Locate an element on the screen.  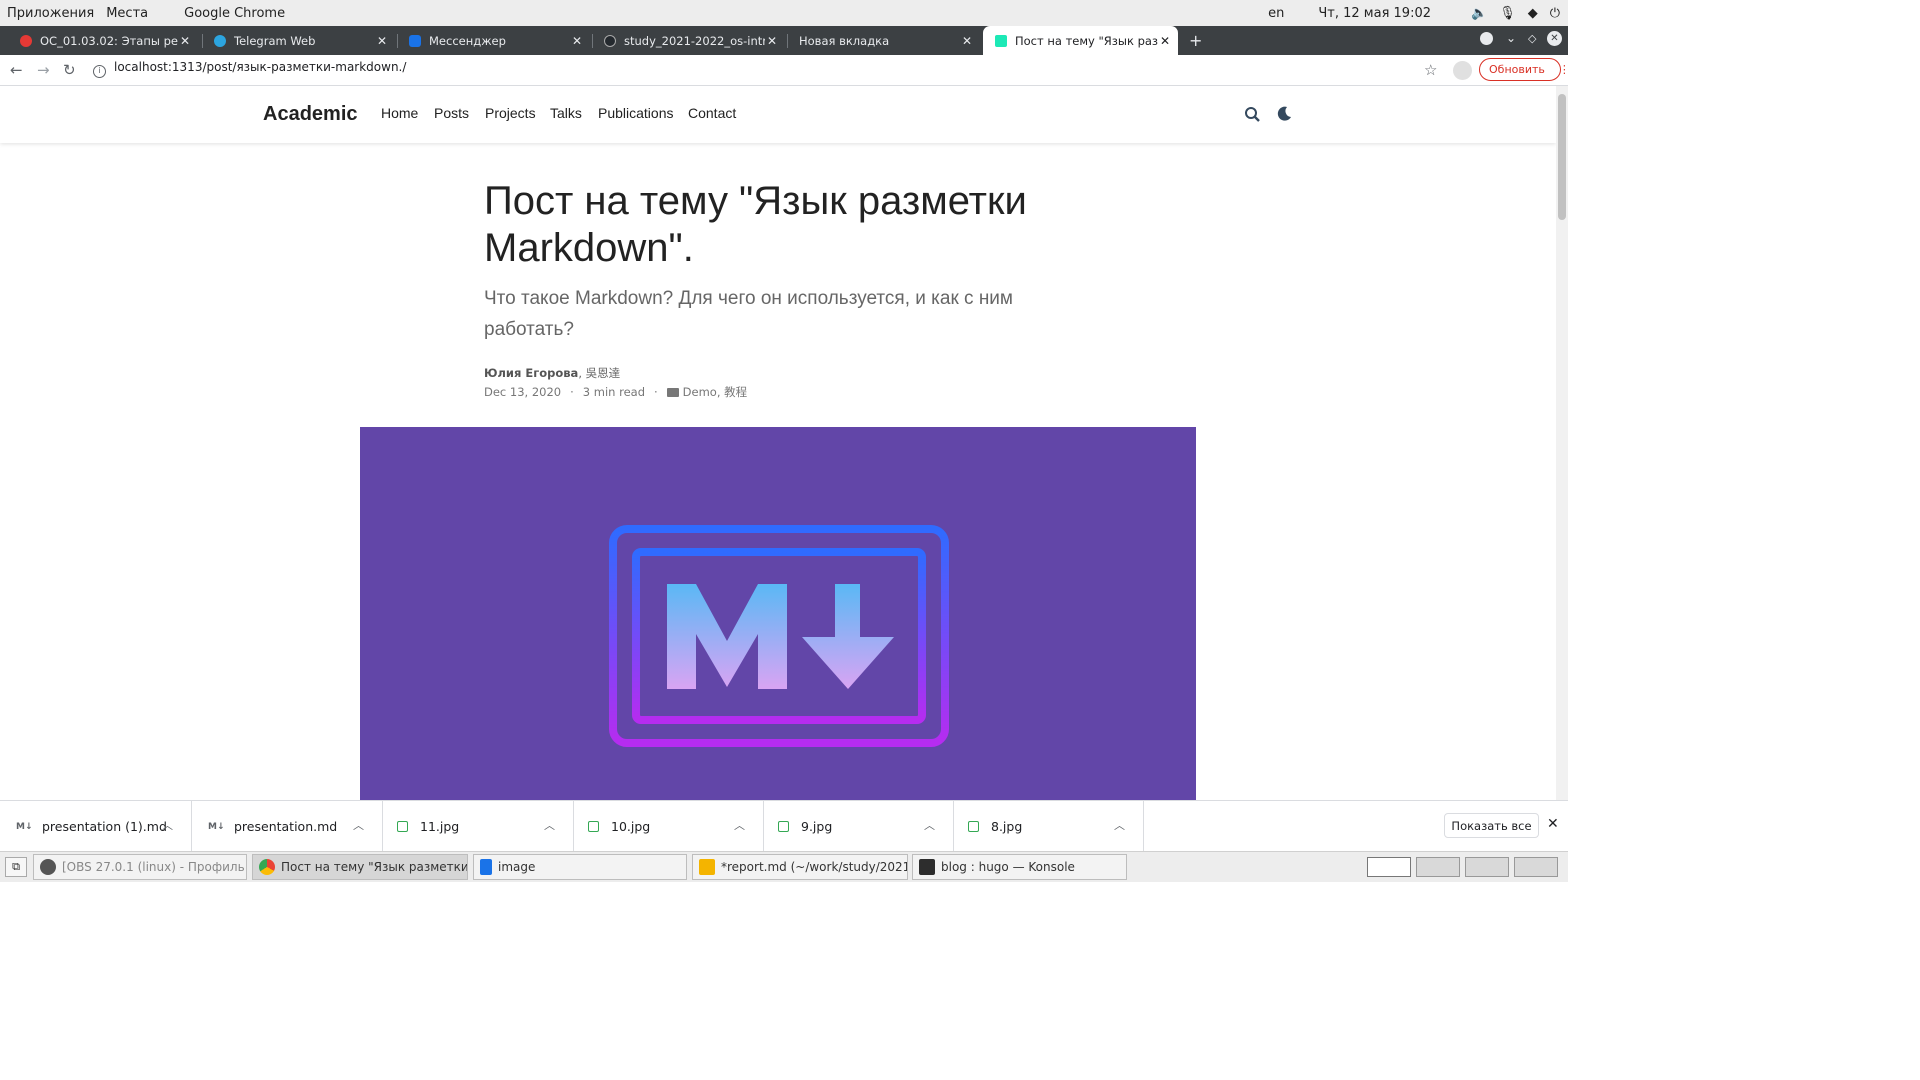
taskbar-item-konsole: blog : hugo — Konsole is located at coordinates (1019, 867).